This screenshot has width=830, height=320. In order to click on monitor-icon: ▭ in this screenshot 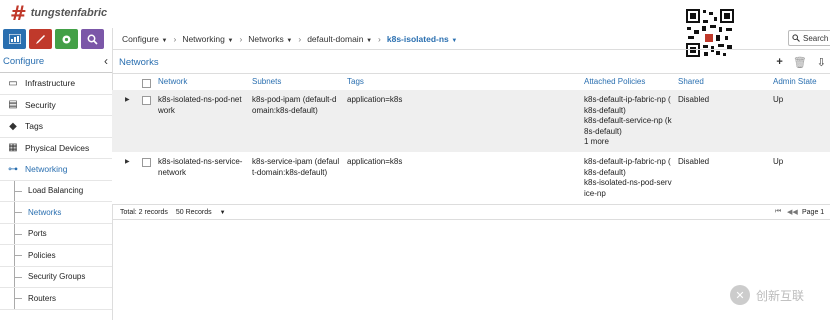, I will do `click(13, 83)`.